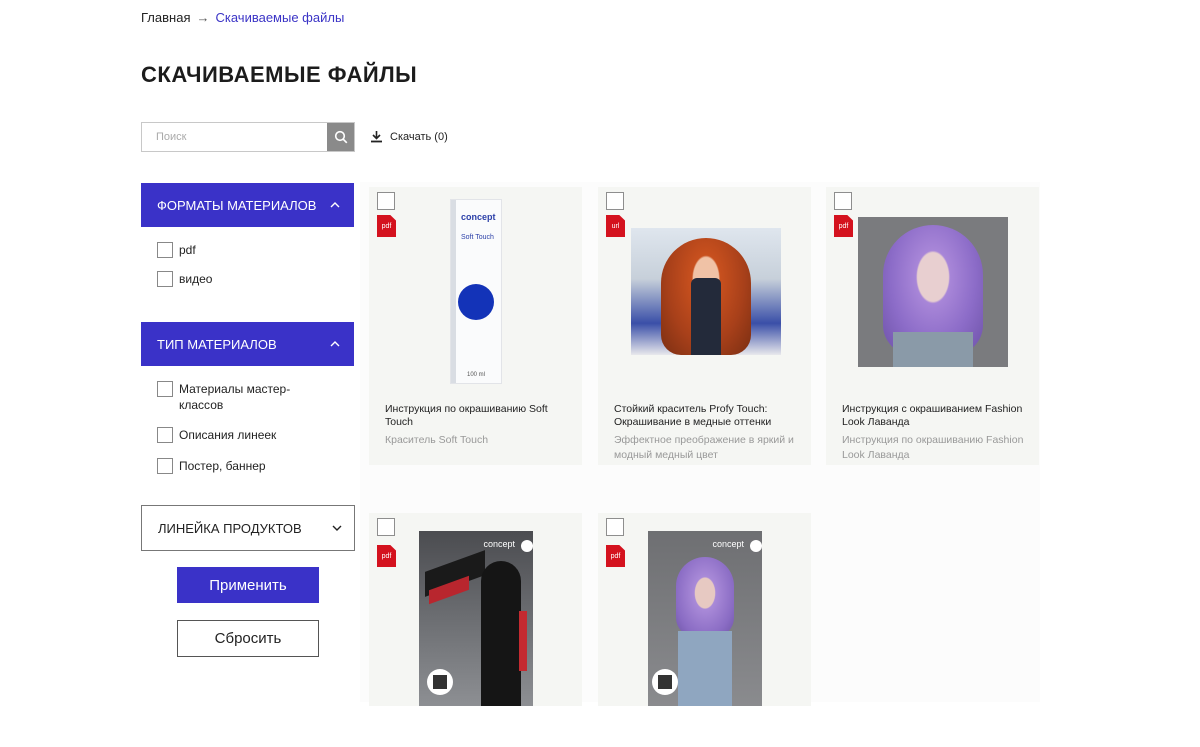 Image resolution: width=1200 pixels, height=747 pixels. I want to click on option-label: Описания линеек, so click(228, 435).